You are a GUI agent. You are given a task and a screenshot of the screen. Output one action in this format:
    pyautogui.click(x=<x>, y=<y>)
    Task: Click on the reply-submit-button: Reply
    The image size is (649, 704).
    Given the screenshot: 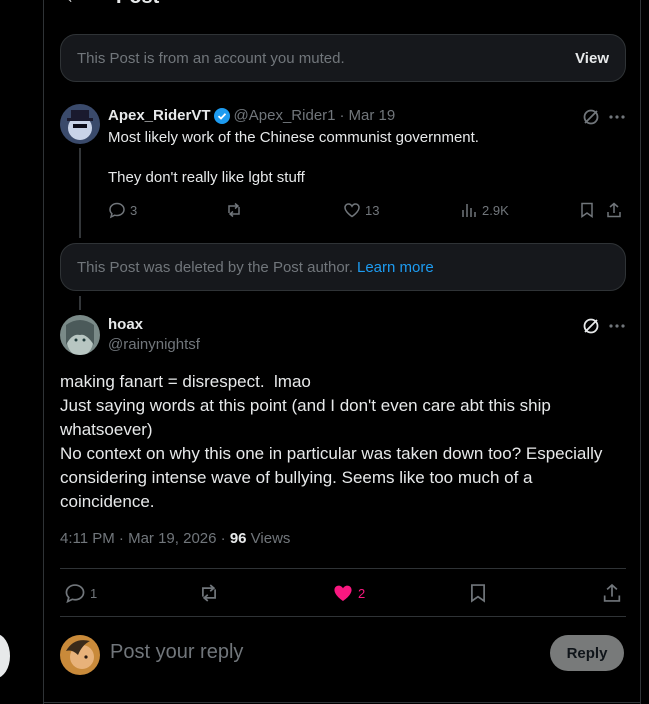 What is the action you would take?
    pyautogui.click(x=587, y=653)
    